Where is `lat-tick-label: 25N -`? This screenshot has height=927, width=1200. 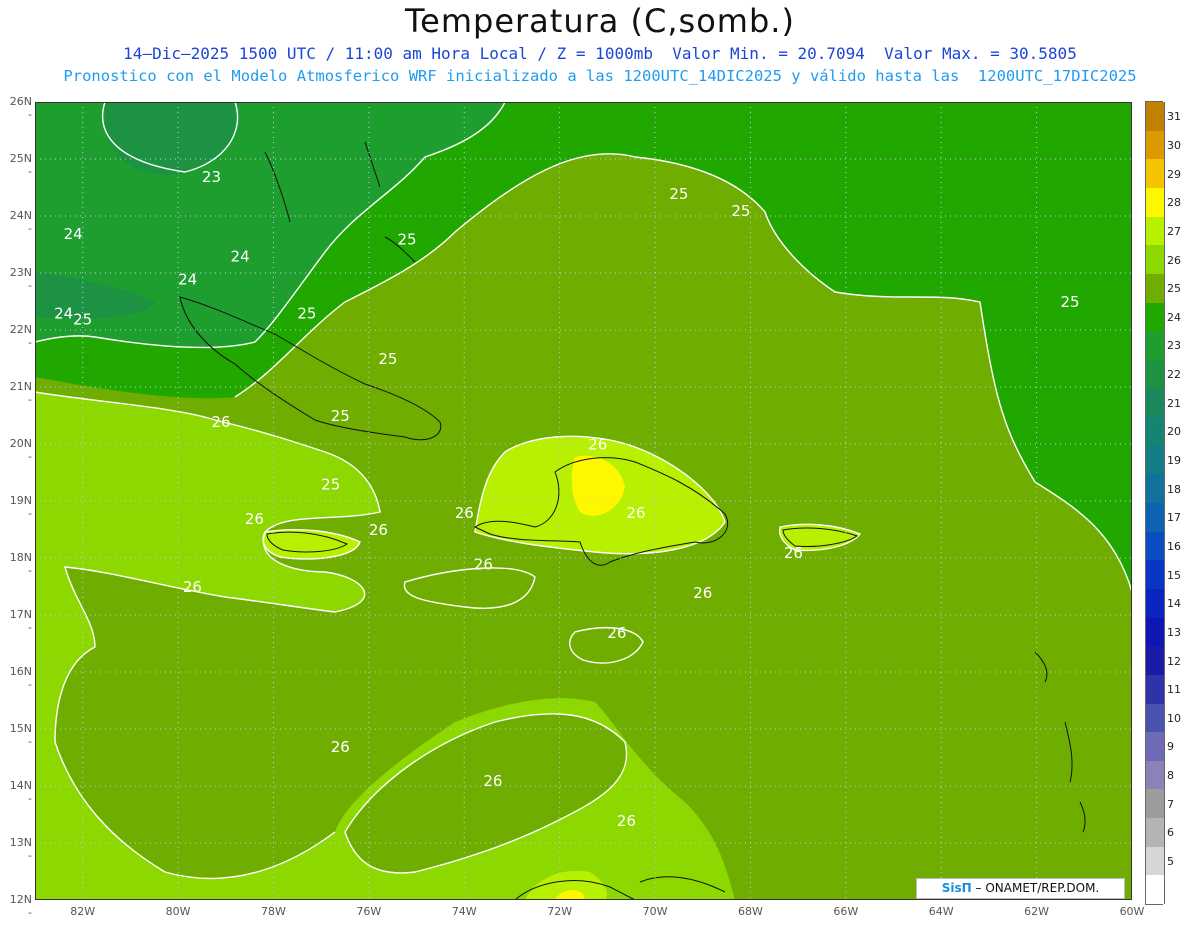
lat-tick-label: 25N - is located at coordinates (20, 165).